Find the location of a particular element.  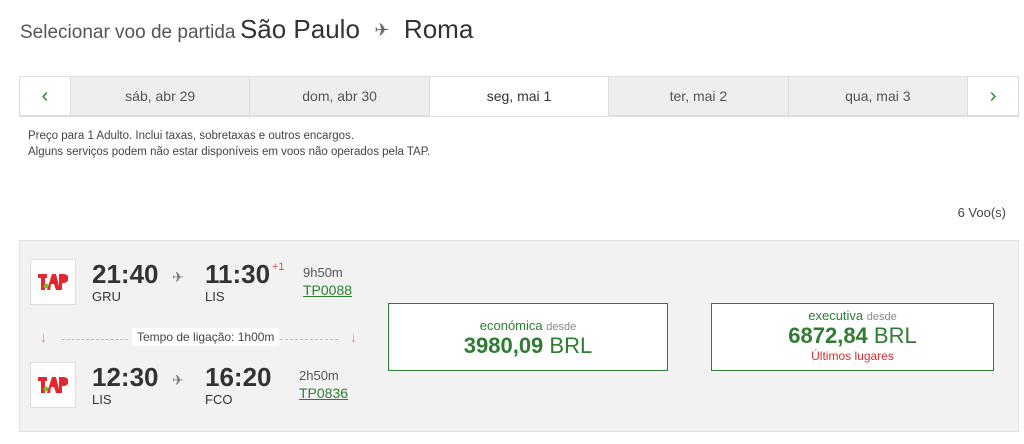

arrival-time: 16:20 is located at coordinates (238, 377).